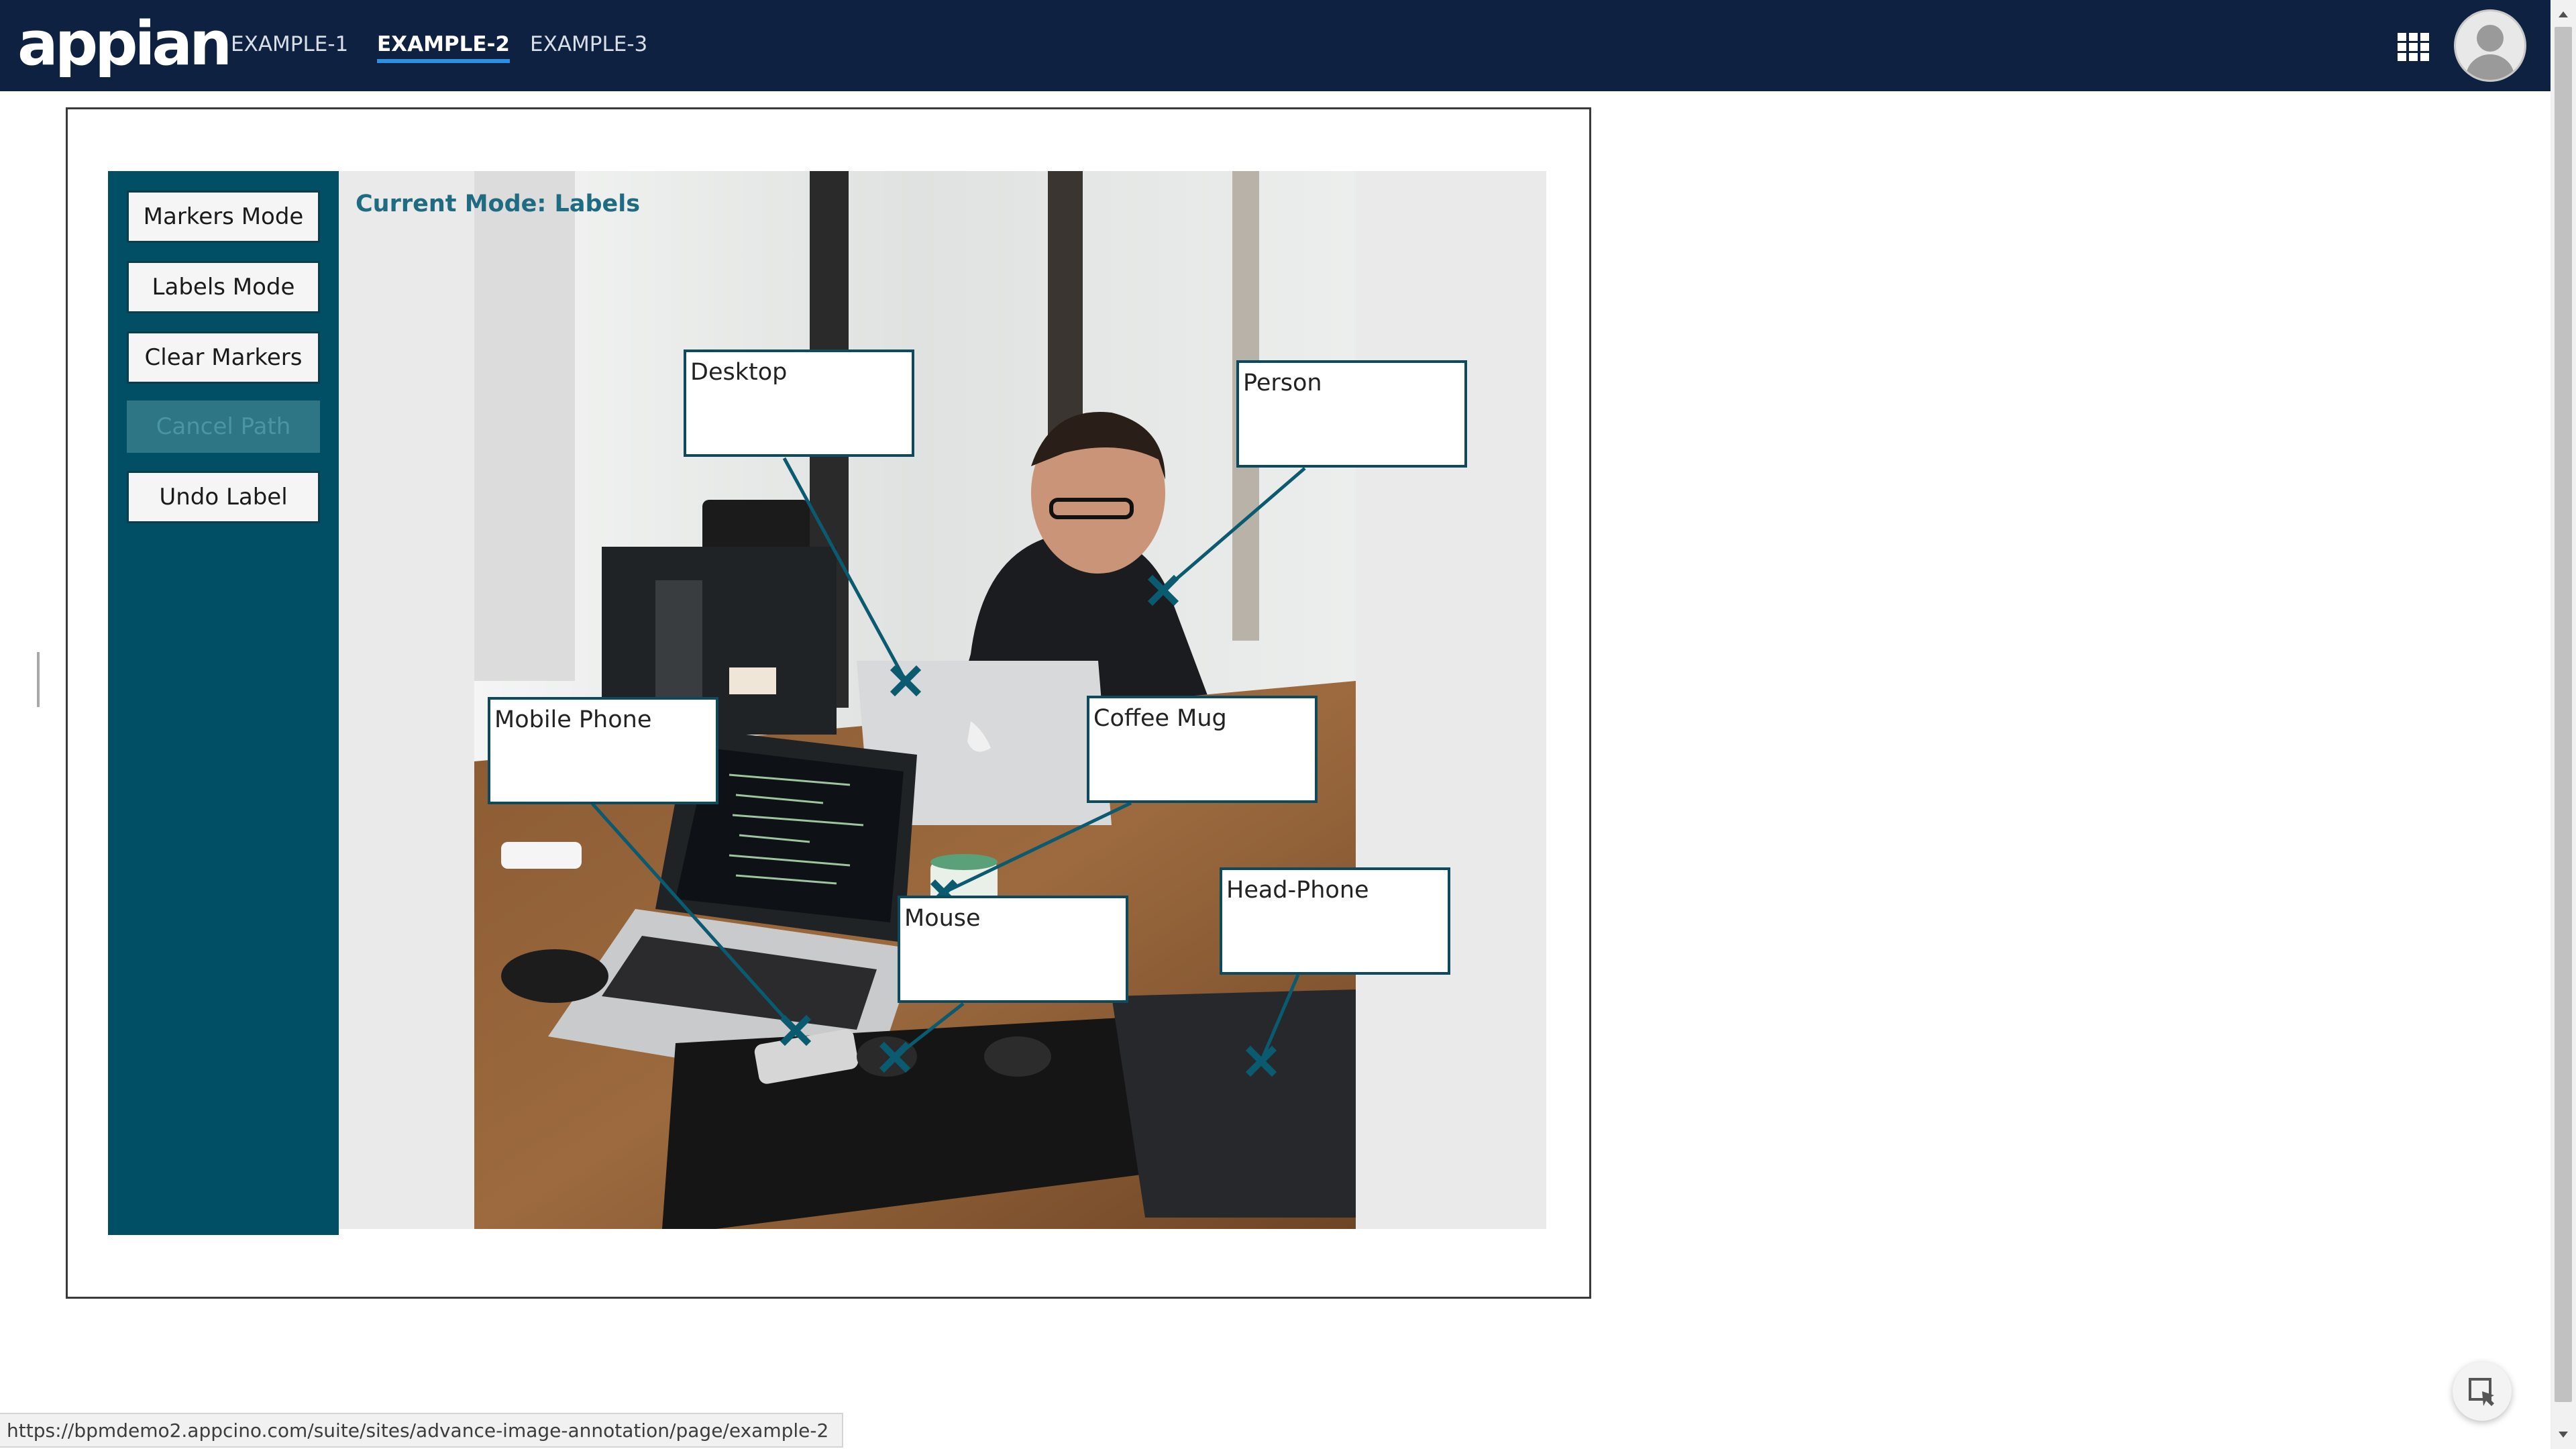 Image resolution: width=2576 pixels, height=1449 pixels. Describe the element at coordinates (223, 357) in the screenshot. I see `clear-markers-button: Clear Markers` at that location.